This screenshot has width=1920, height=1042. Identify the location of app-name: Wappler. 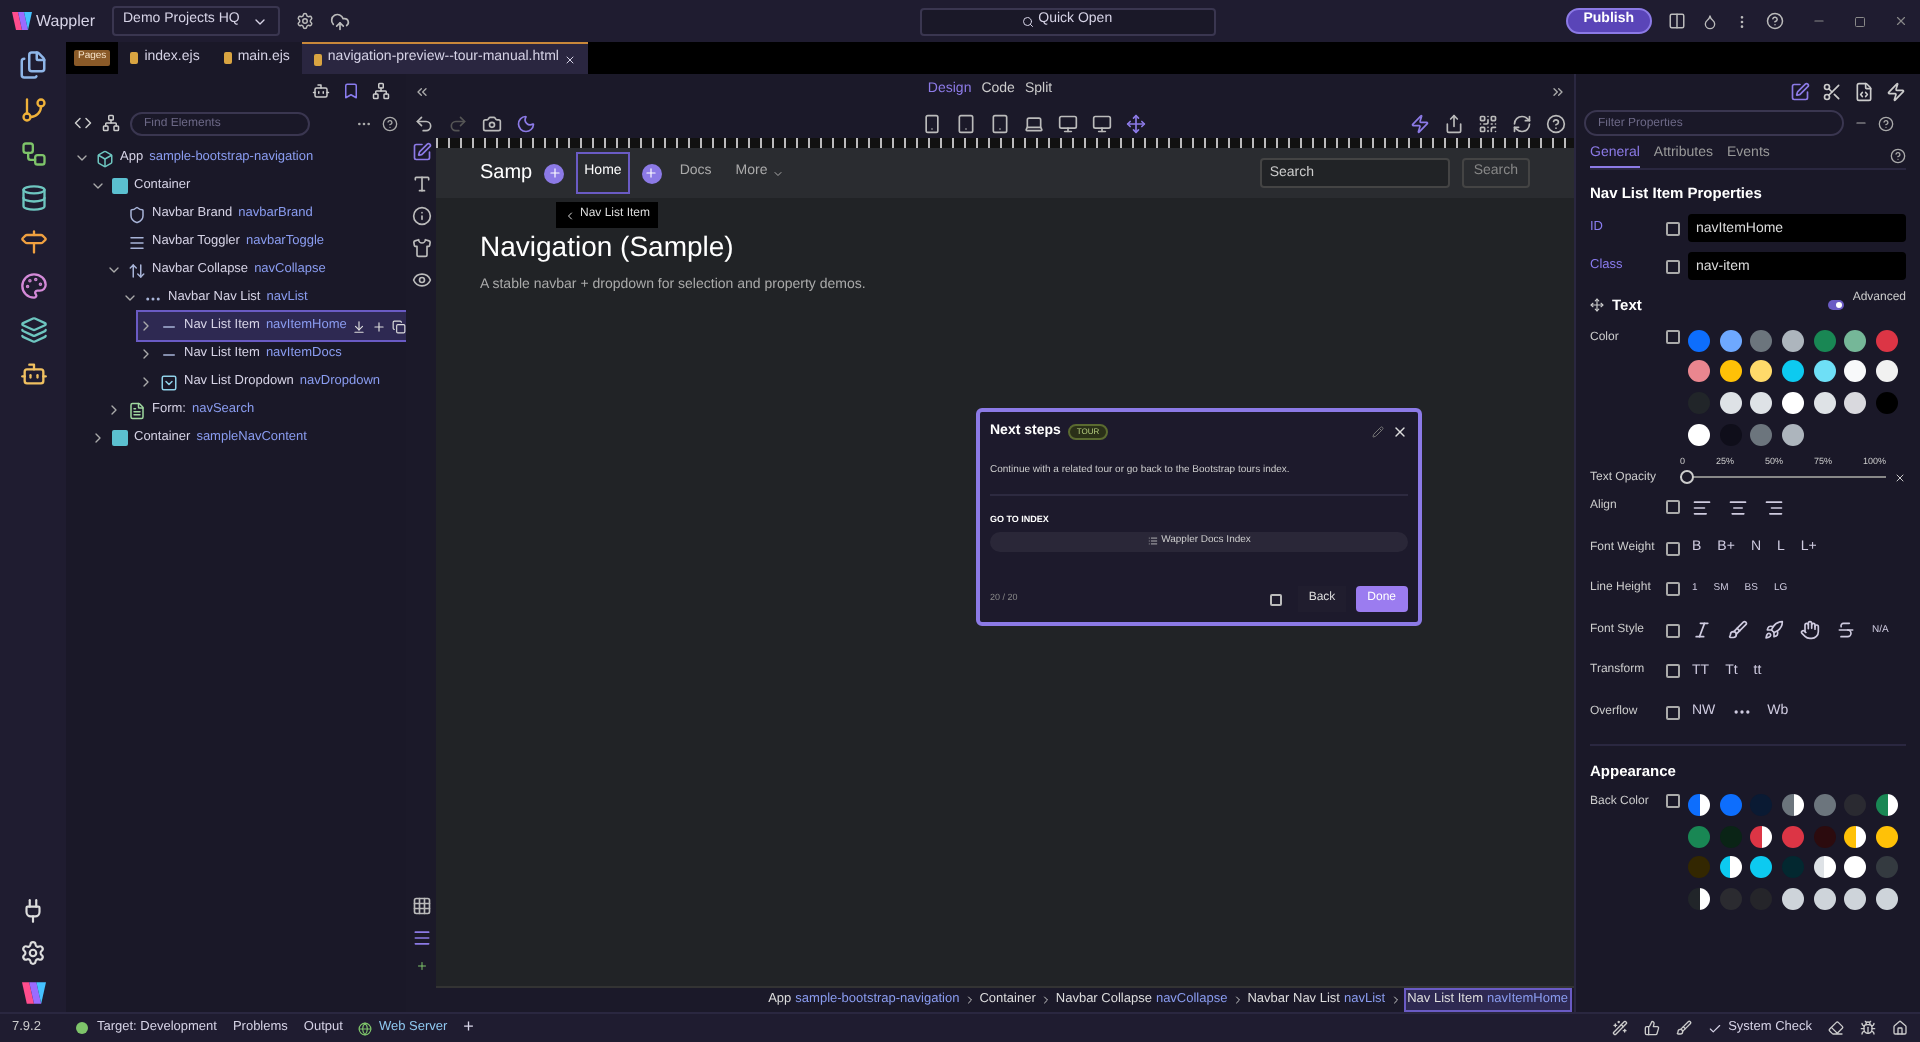
(65, 21).